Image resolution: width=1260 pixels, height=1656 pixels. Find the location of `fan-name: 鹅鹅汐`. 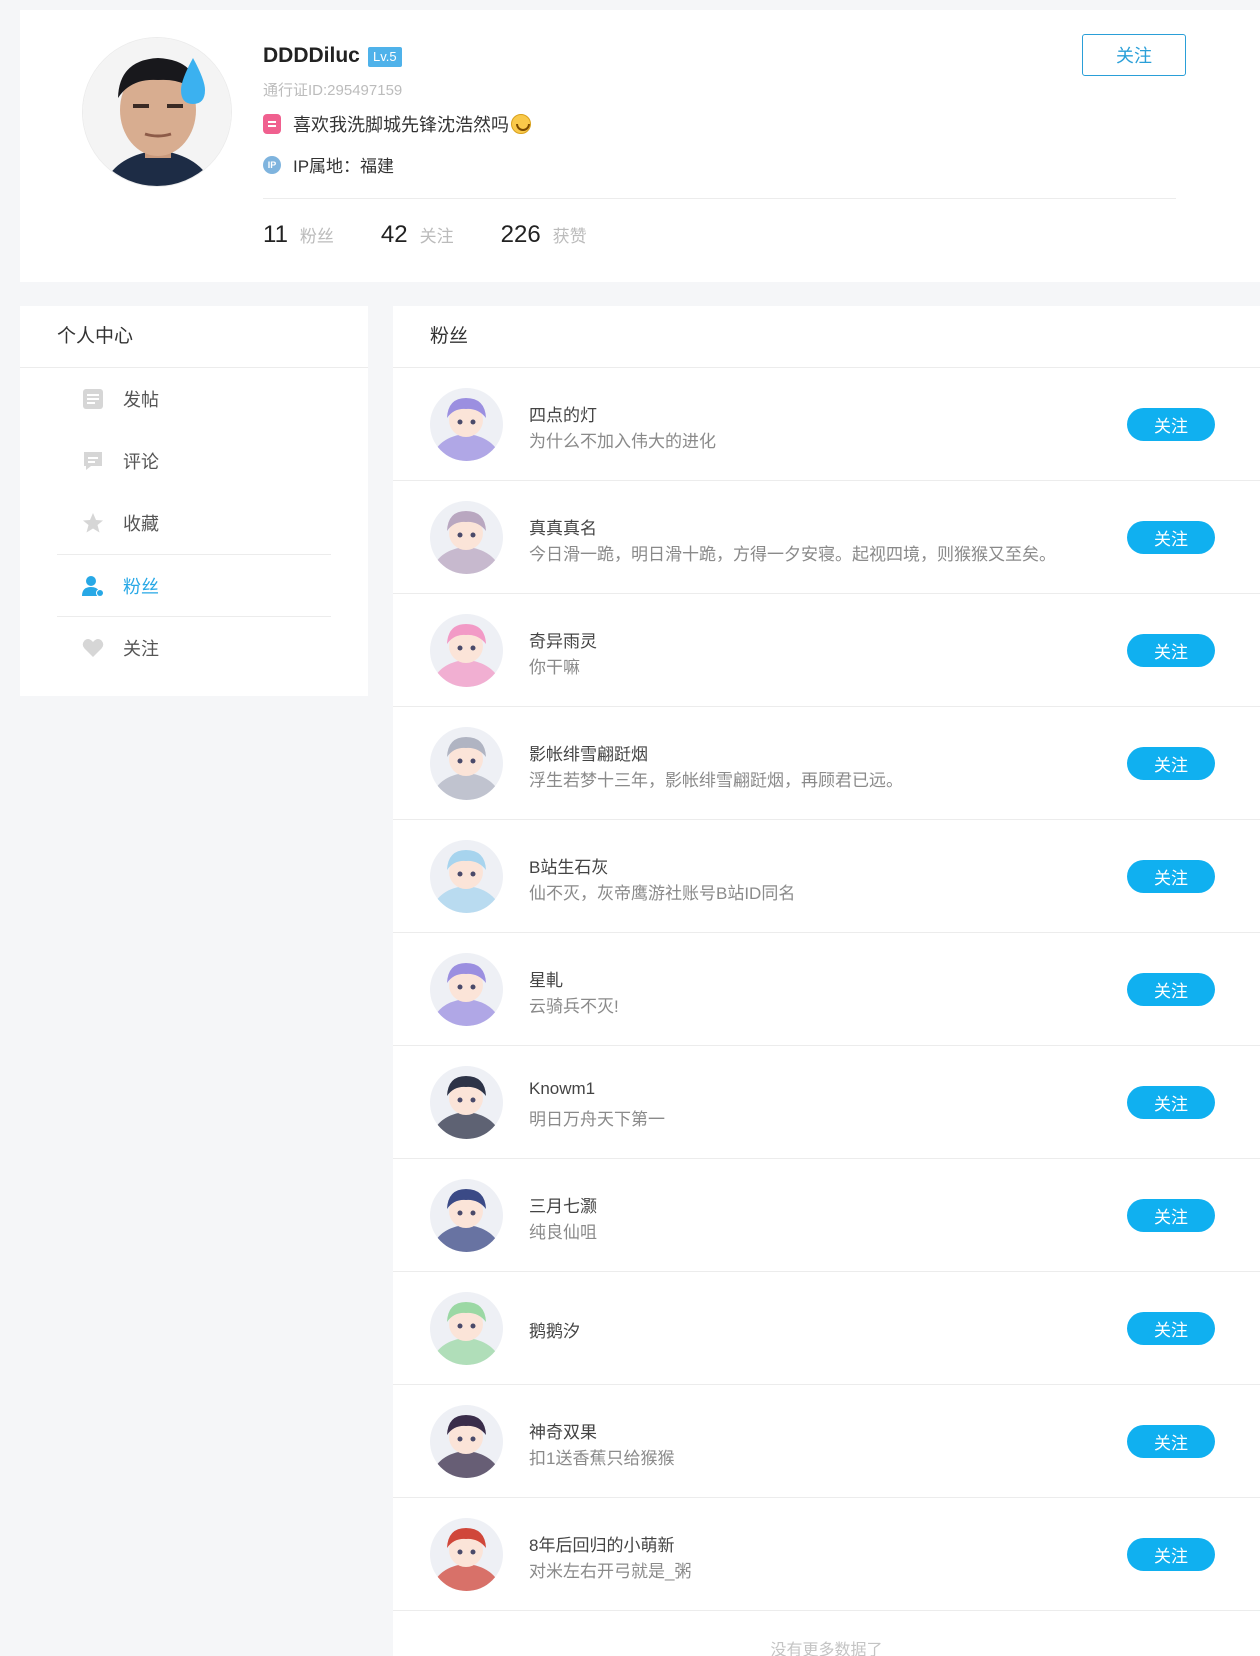

fan-name: 鹅鹅汐 is located at coordinates (554, 1329).